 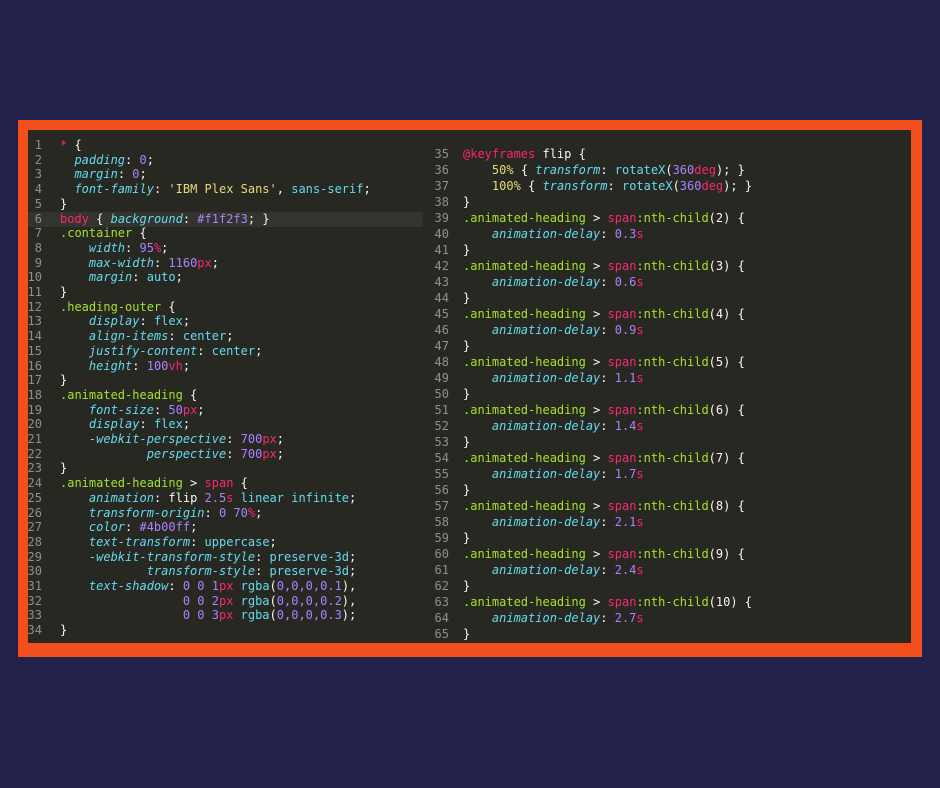 What do you see at coordinates (225, 263) in the screenshot?
I see `code-line: 9 max-width: 1160px;` at bounding box center [225, 263].